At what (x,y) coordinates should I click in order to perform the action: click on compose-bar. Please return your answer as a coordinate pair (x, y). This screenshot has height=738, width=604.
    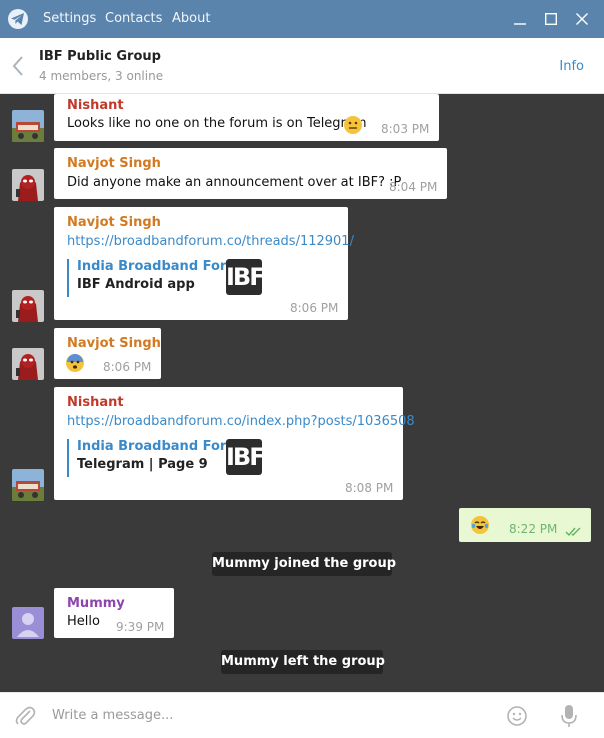
    Looking at the image, I should click on (302, 715).